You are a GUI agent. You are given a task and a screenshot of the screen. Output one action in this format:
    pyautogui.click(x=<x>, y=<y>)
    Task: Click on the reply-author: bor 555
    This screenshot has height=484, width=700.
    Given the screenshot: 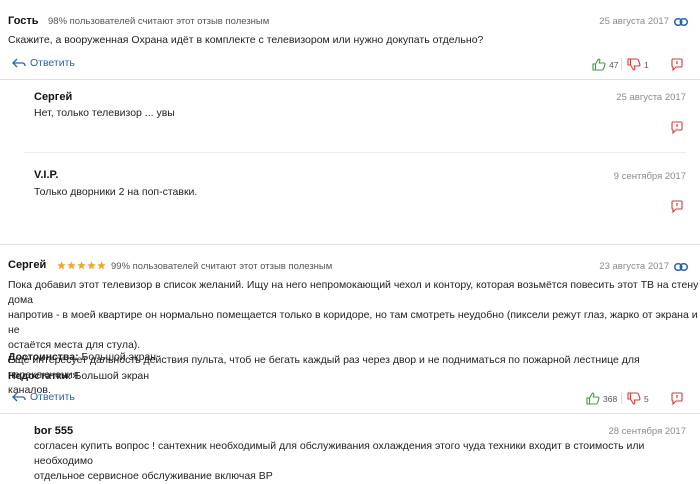 What is the action you would take?
    pyautogui.click(x=54, y=431)
    